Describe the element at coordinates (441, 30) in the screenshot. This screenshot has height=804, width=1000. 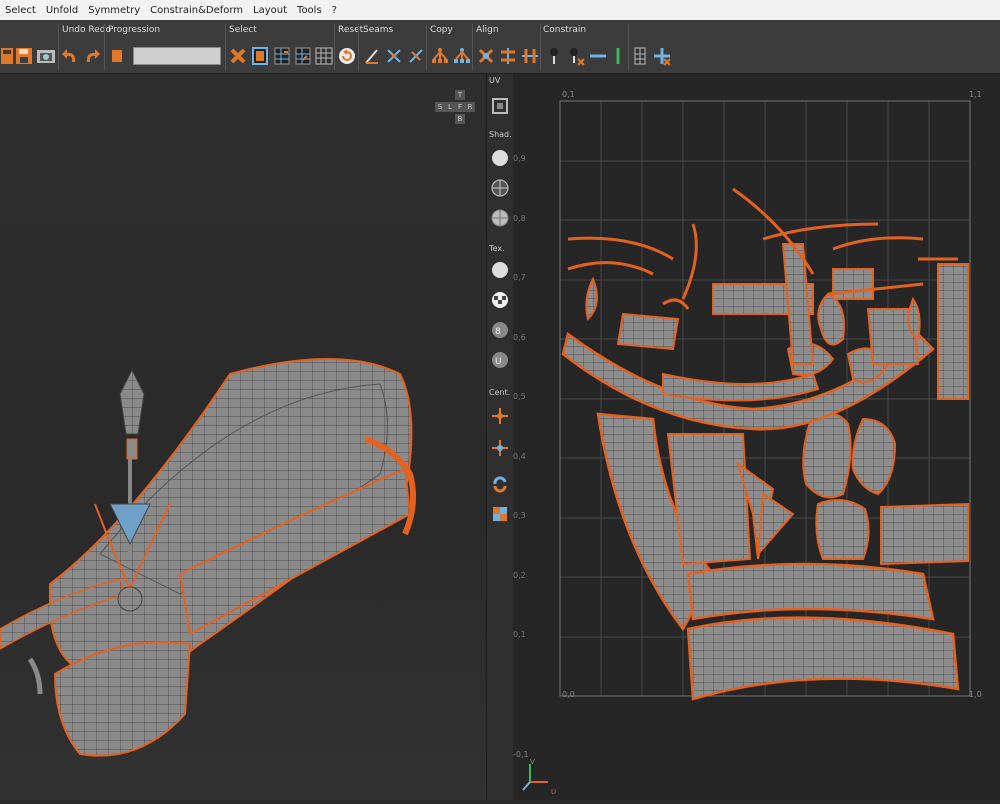
I see `copy-label: Copy` at that location.